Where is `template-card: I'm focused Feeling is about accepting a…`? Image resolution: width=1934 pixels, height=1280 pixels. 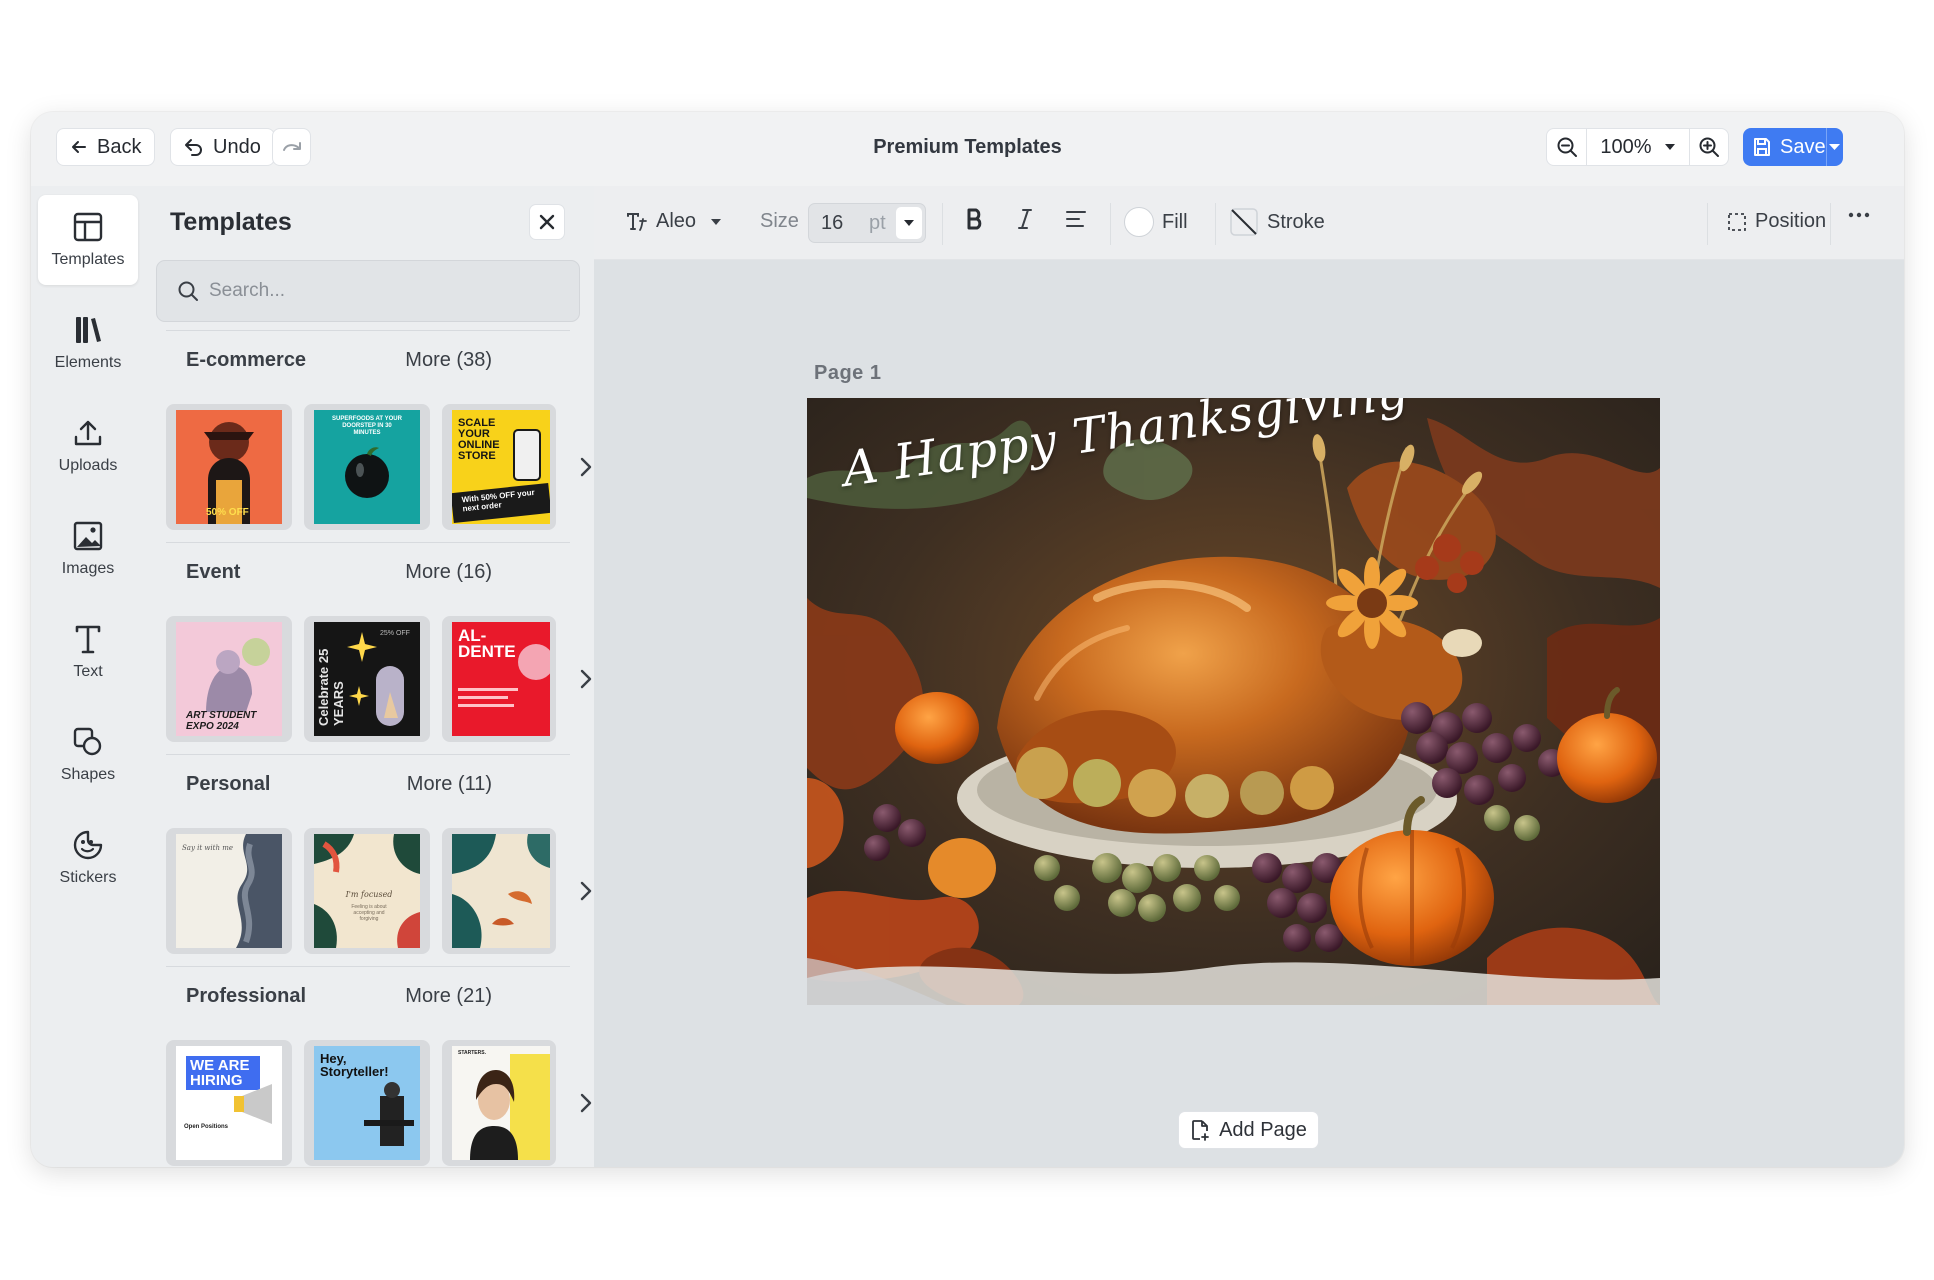 template-card: I'm focused Feeling is about accepting a… is located at coordinates (367, 891).